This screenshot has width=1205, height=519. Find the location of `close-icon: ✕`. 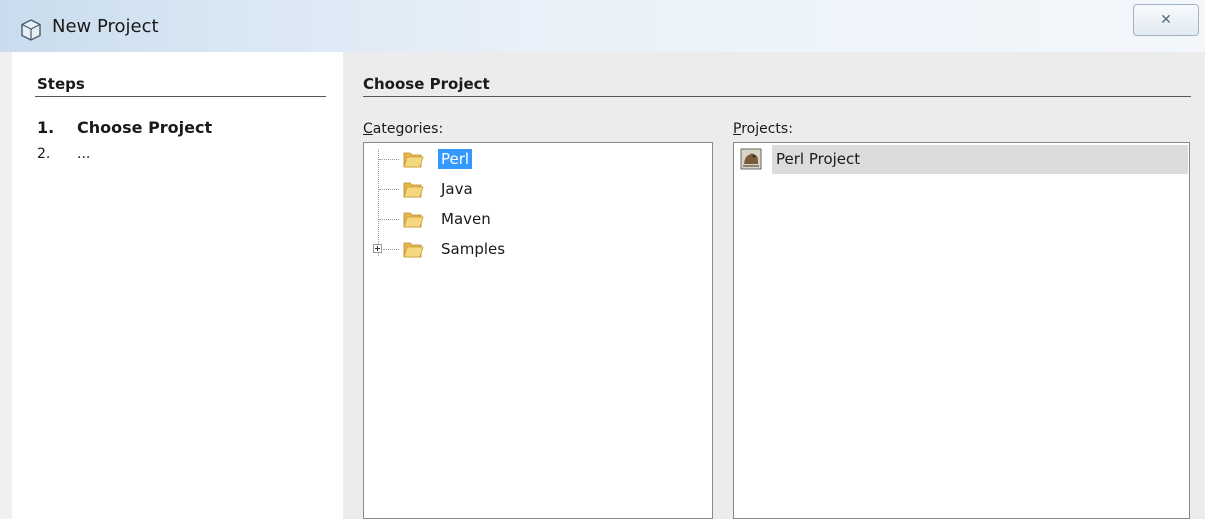

close-icon: ✕ is located at coordinates (1166, 20).